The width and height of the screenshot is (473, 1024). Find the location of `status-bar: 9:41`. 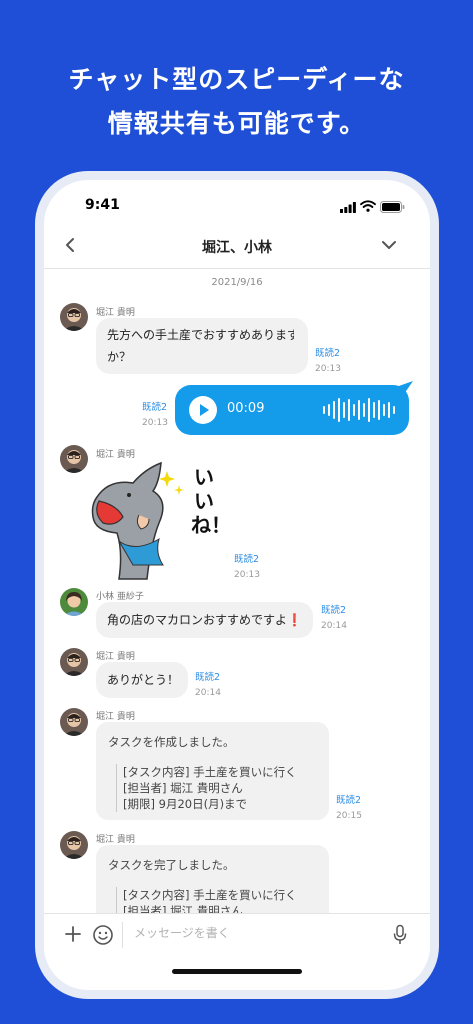

status-bar: 9:41 is located at coordinates (237, 202).